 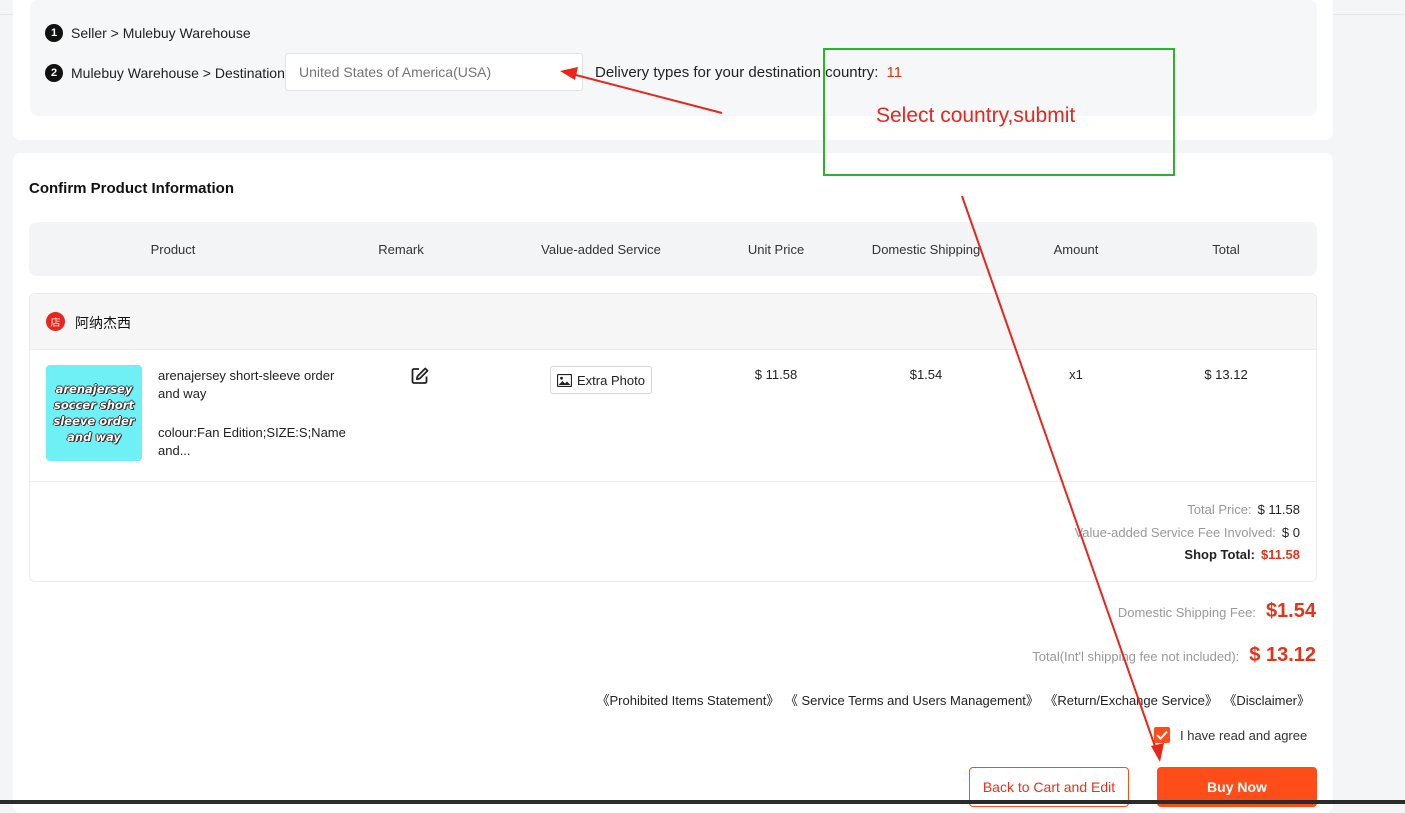 I want to click on route-step-label: Mulebuy Warehouse > Destination, so click(x=178, y=73).